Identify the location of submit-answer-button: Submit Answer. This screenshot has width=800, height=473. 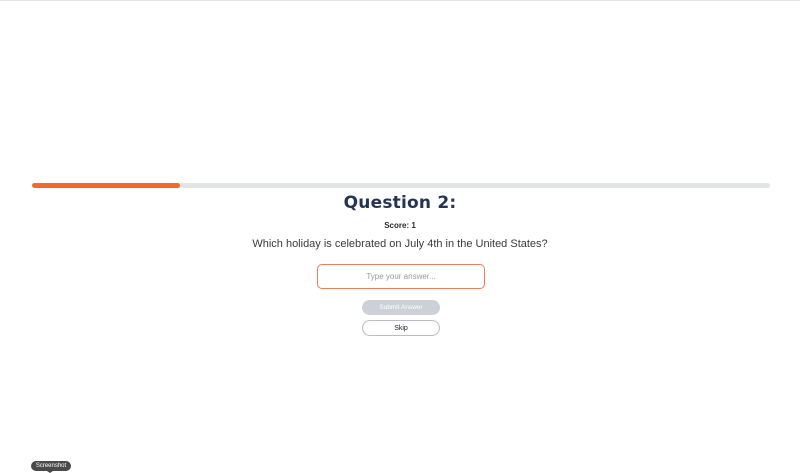
(401, 307).